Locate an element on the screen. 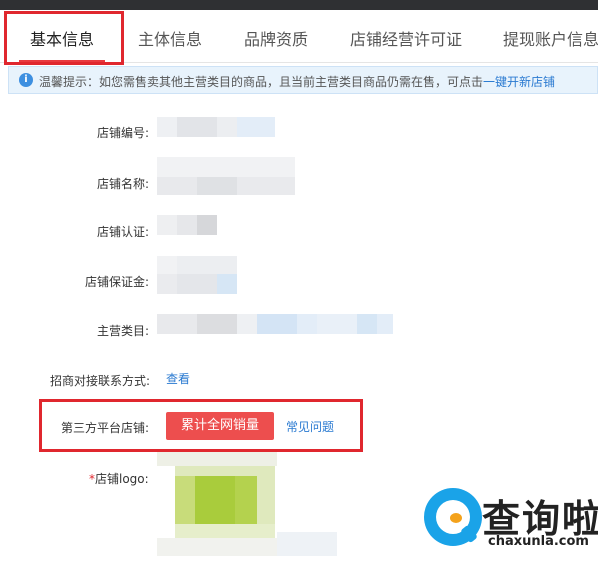 This screenshot has height=574, width=598. magnifier-logo-icon is located at coordinates (453, 517).